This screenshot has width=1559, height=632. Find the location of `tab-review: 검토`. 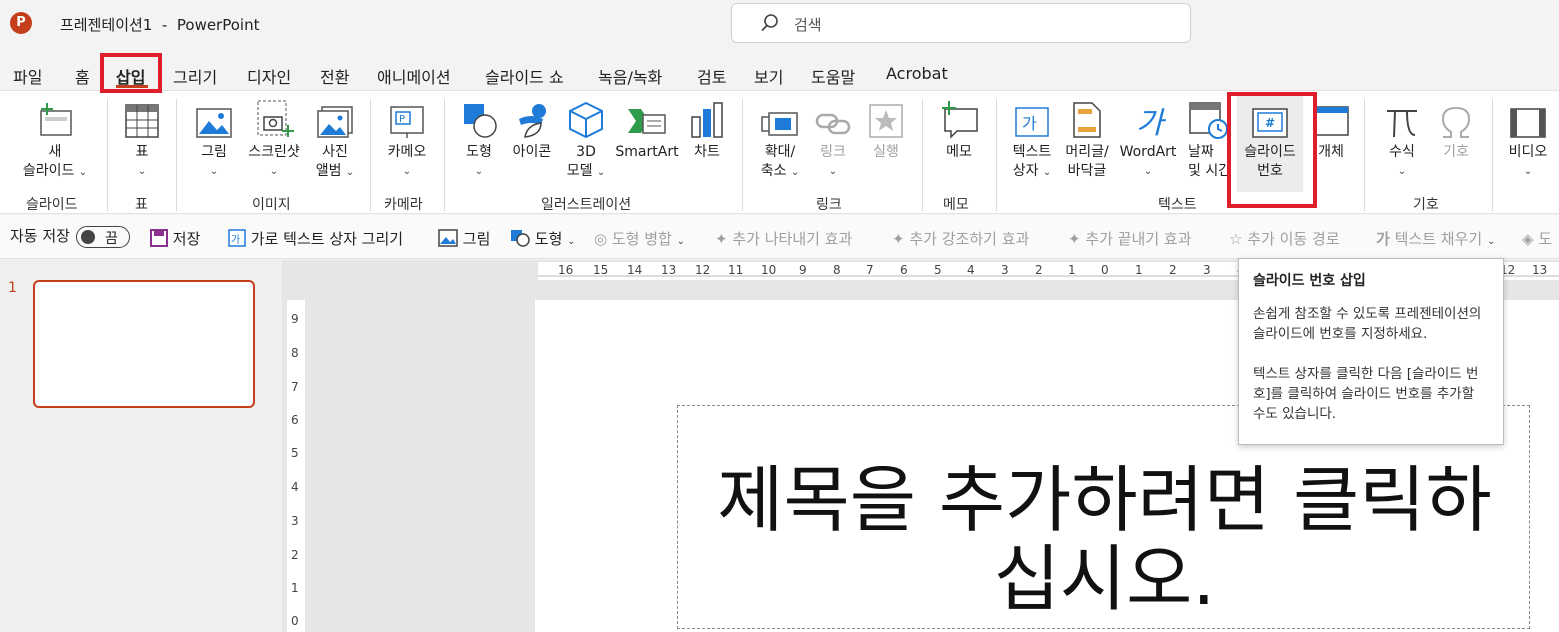

tab-review: 검토 is located at coordinates (711, 76).